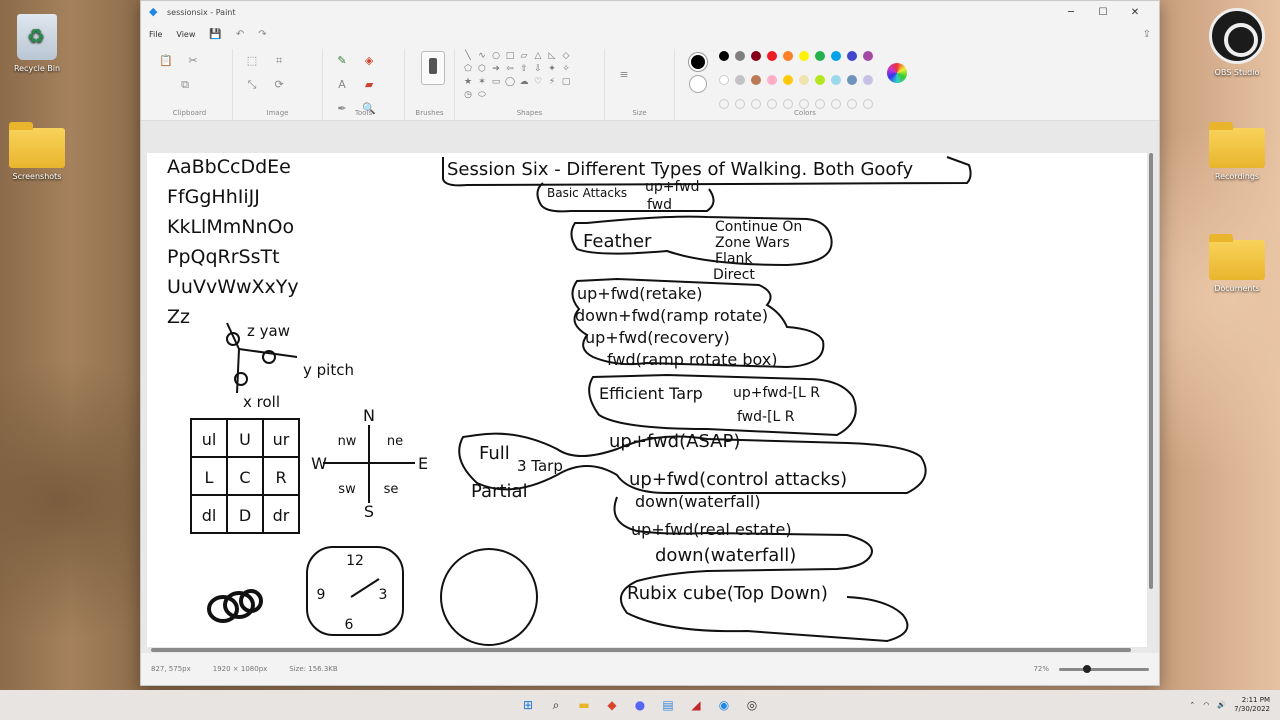 This screenshot has height=720, width=1280. I want to click on redo-icon: ↷, so click(262, 34).